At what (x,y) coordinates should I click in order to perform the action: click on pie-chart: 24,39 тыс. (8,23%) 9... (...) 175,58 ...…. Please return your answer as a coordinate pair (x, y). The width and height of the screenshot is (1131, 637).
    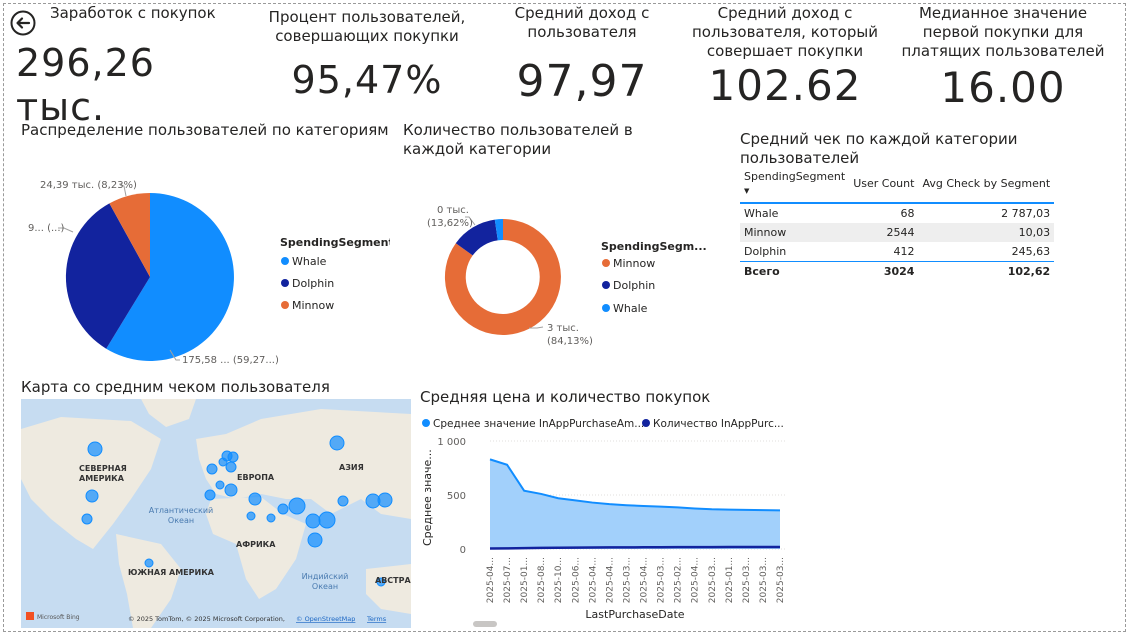
    Looking at the image, I should click on (205, 270).